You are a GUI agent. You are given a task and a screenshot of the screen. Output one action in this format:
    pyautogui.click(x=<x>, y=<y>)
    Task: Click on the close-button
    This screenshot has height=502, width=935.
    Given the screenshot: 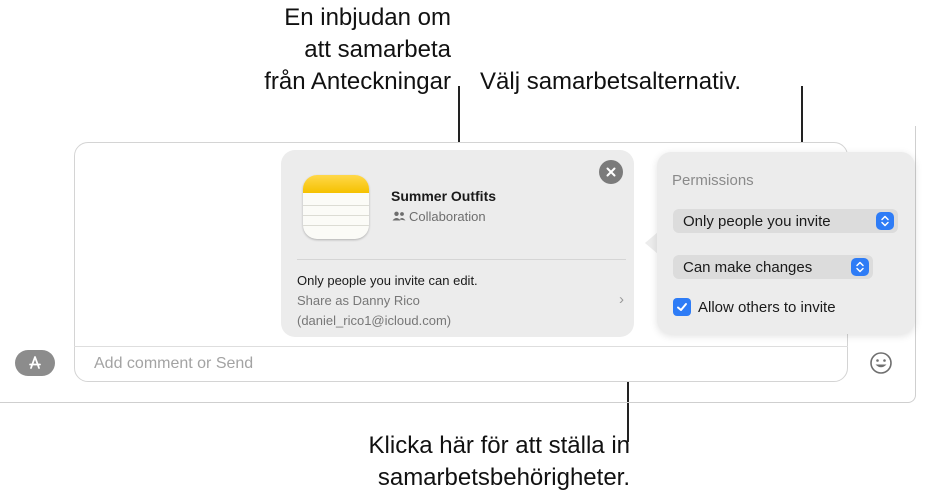 What is the action you would take?
    pyautogui.click(x=611, y=172)
    